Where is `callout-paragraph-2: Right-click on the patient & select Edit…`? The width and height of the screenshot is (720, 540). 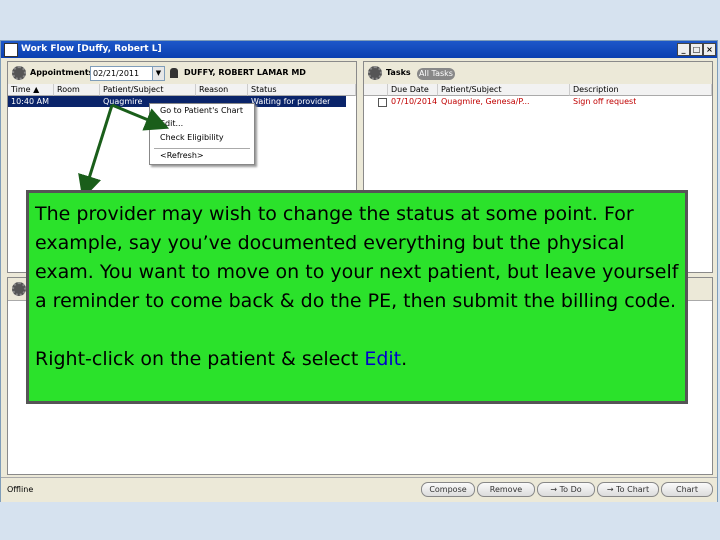 callout-paragraph-2: Right-click on the patient & select Edit… is located at coordinates (221, 359).